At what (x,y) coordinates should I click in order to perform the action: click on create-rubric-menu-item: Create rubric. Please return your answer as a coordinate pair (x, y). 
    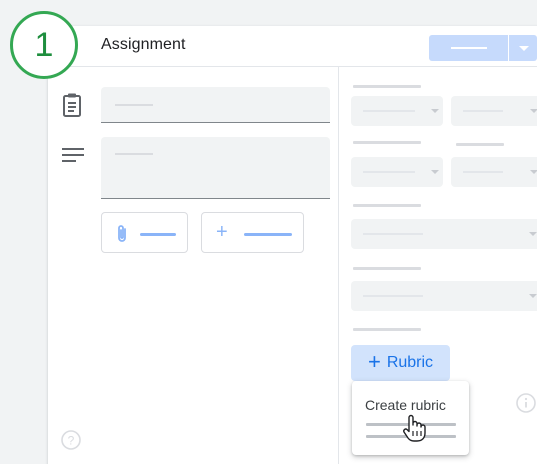
    Looking at the image, I should click on (405, 405).